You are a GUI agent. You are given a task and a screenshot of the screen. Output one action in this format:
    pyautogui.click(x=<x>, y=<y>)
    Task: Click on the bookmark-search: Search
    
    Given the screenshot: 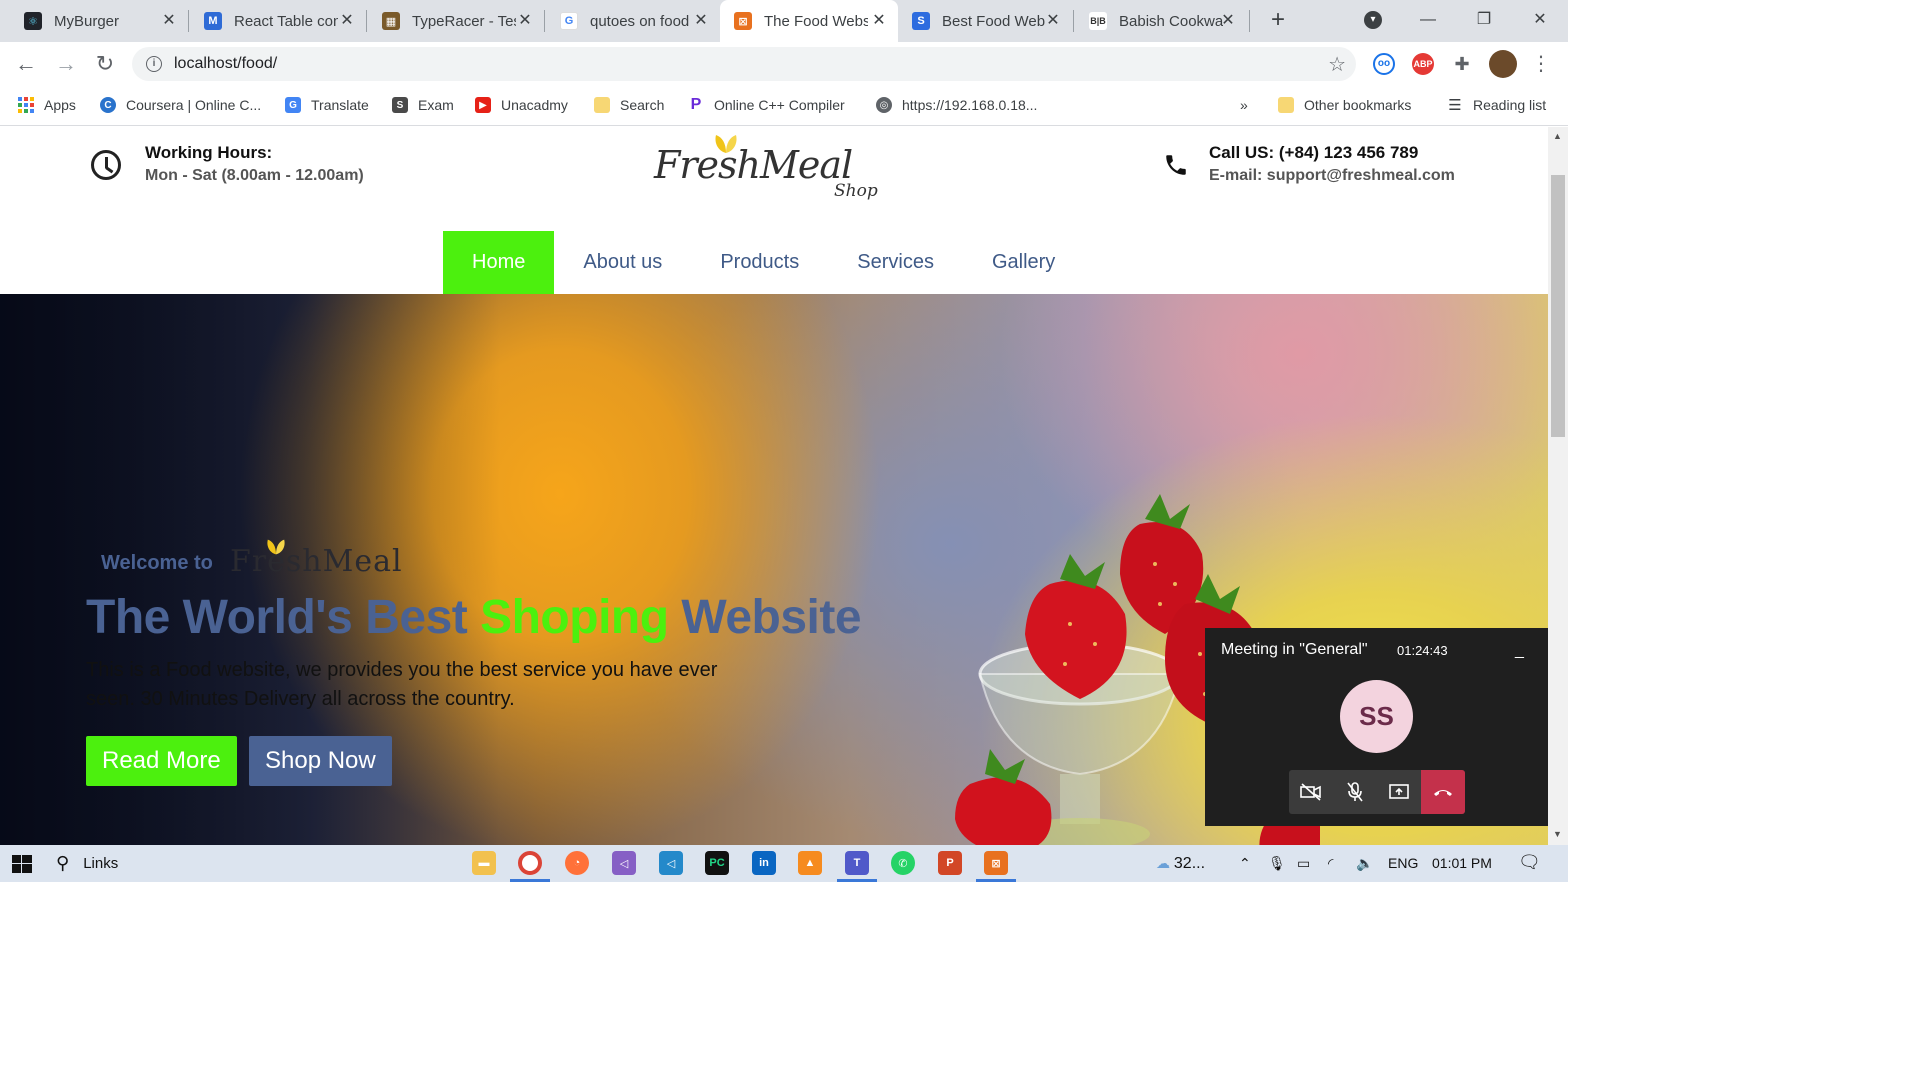 What is the action you would take?
    pyautogui.click(x=629, y=105)
    